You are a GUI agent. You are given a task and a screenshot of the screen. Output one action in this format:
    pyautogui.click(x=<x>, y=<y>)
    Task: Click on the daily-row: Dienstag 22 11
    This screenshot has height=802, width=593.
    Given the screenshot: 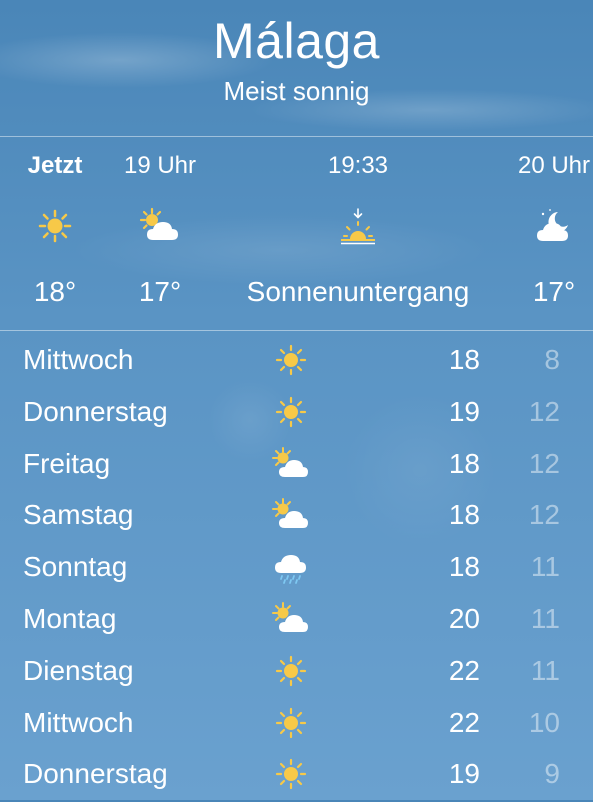 What is the action you would take?
    pyautogui.click(x=296, y=673)
    